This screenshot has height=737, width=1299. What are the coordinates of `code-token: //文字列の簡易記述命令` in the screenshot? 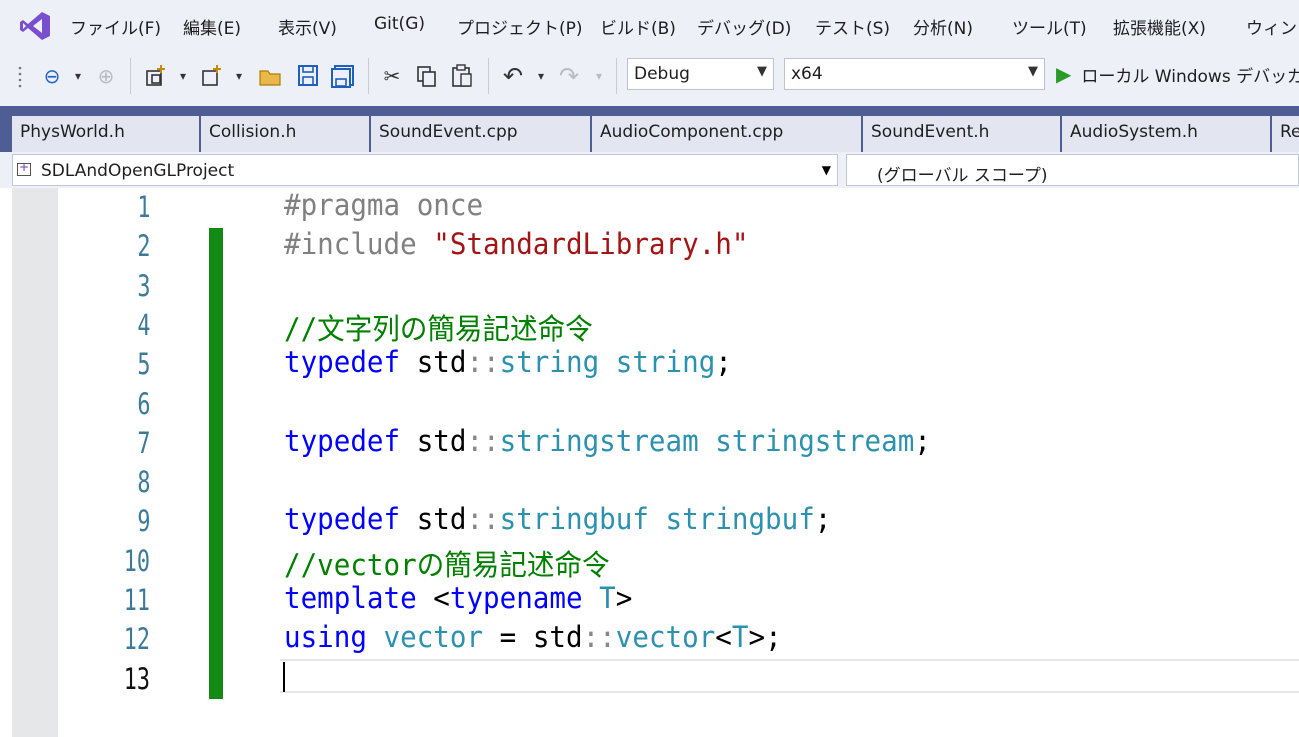 It's located at (438, 328).